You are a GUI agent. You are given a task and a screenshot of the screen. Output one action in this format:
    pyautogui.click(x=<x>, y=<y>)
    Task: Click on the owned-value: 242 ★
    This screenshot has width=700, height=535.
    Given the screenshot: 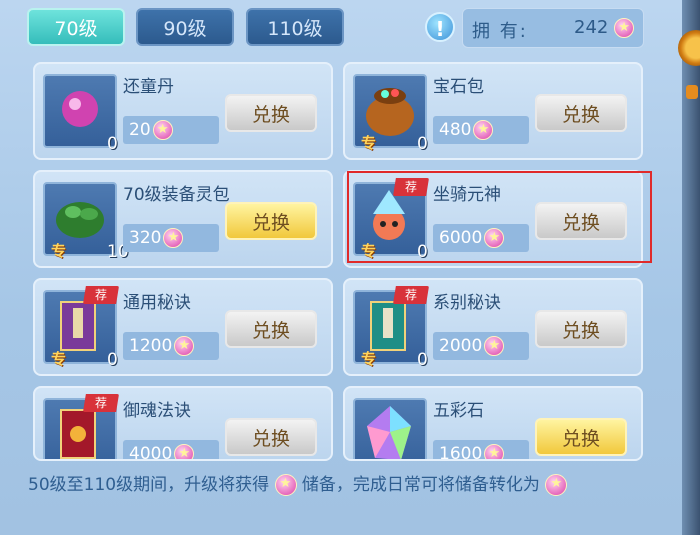 What is the action you would take?
    pyautogui.click(x=604, y=27)
    